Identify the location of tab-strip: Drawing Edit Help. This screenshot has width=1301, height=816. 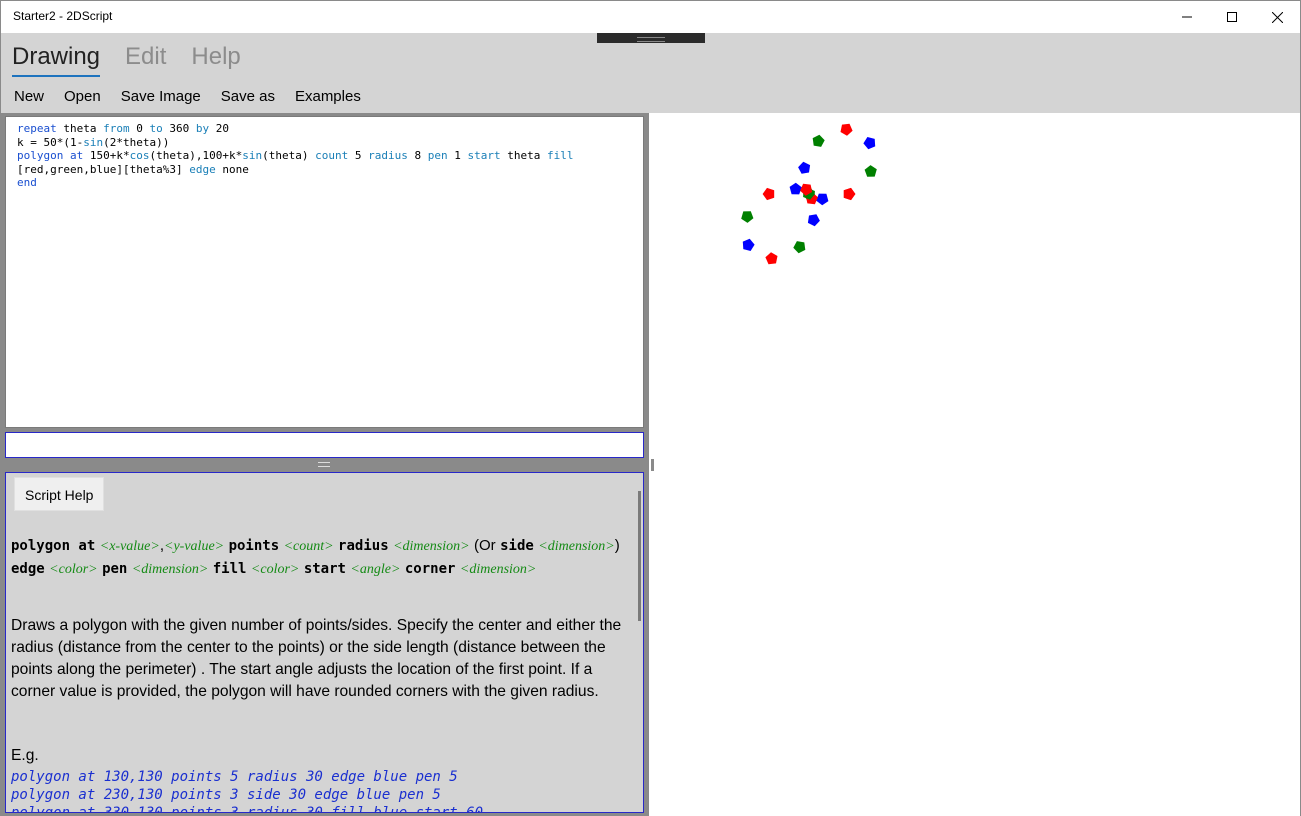
(139, 60).